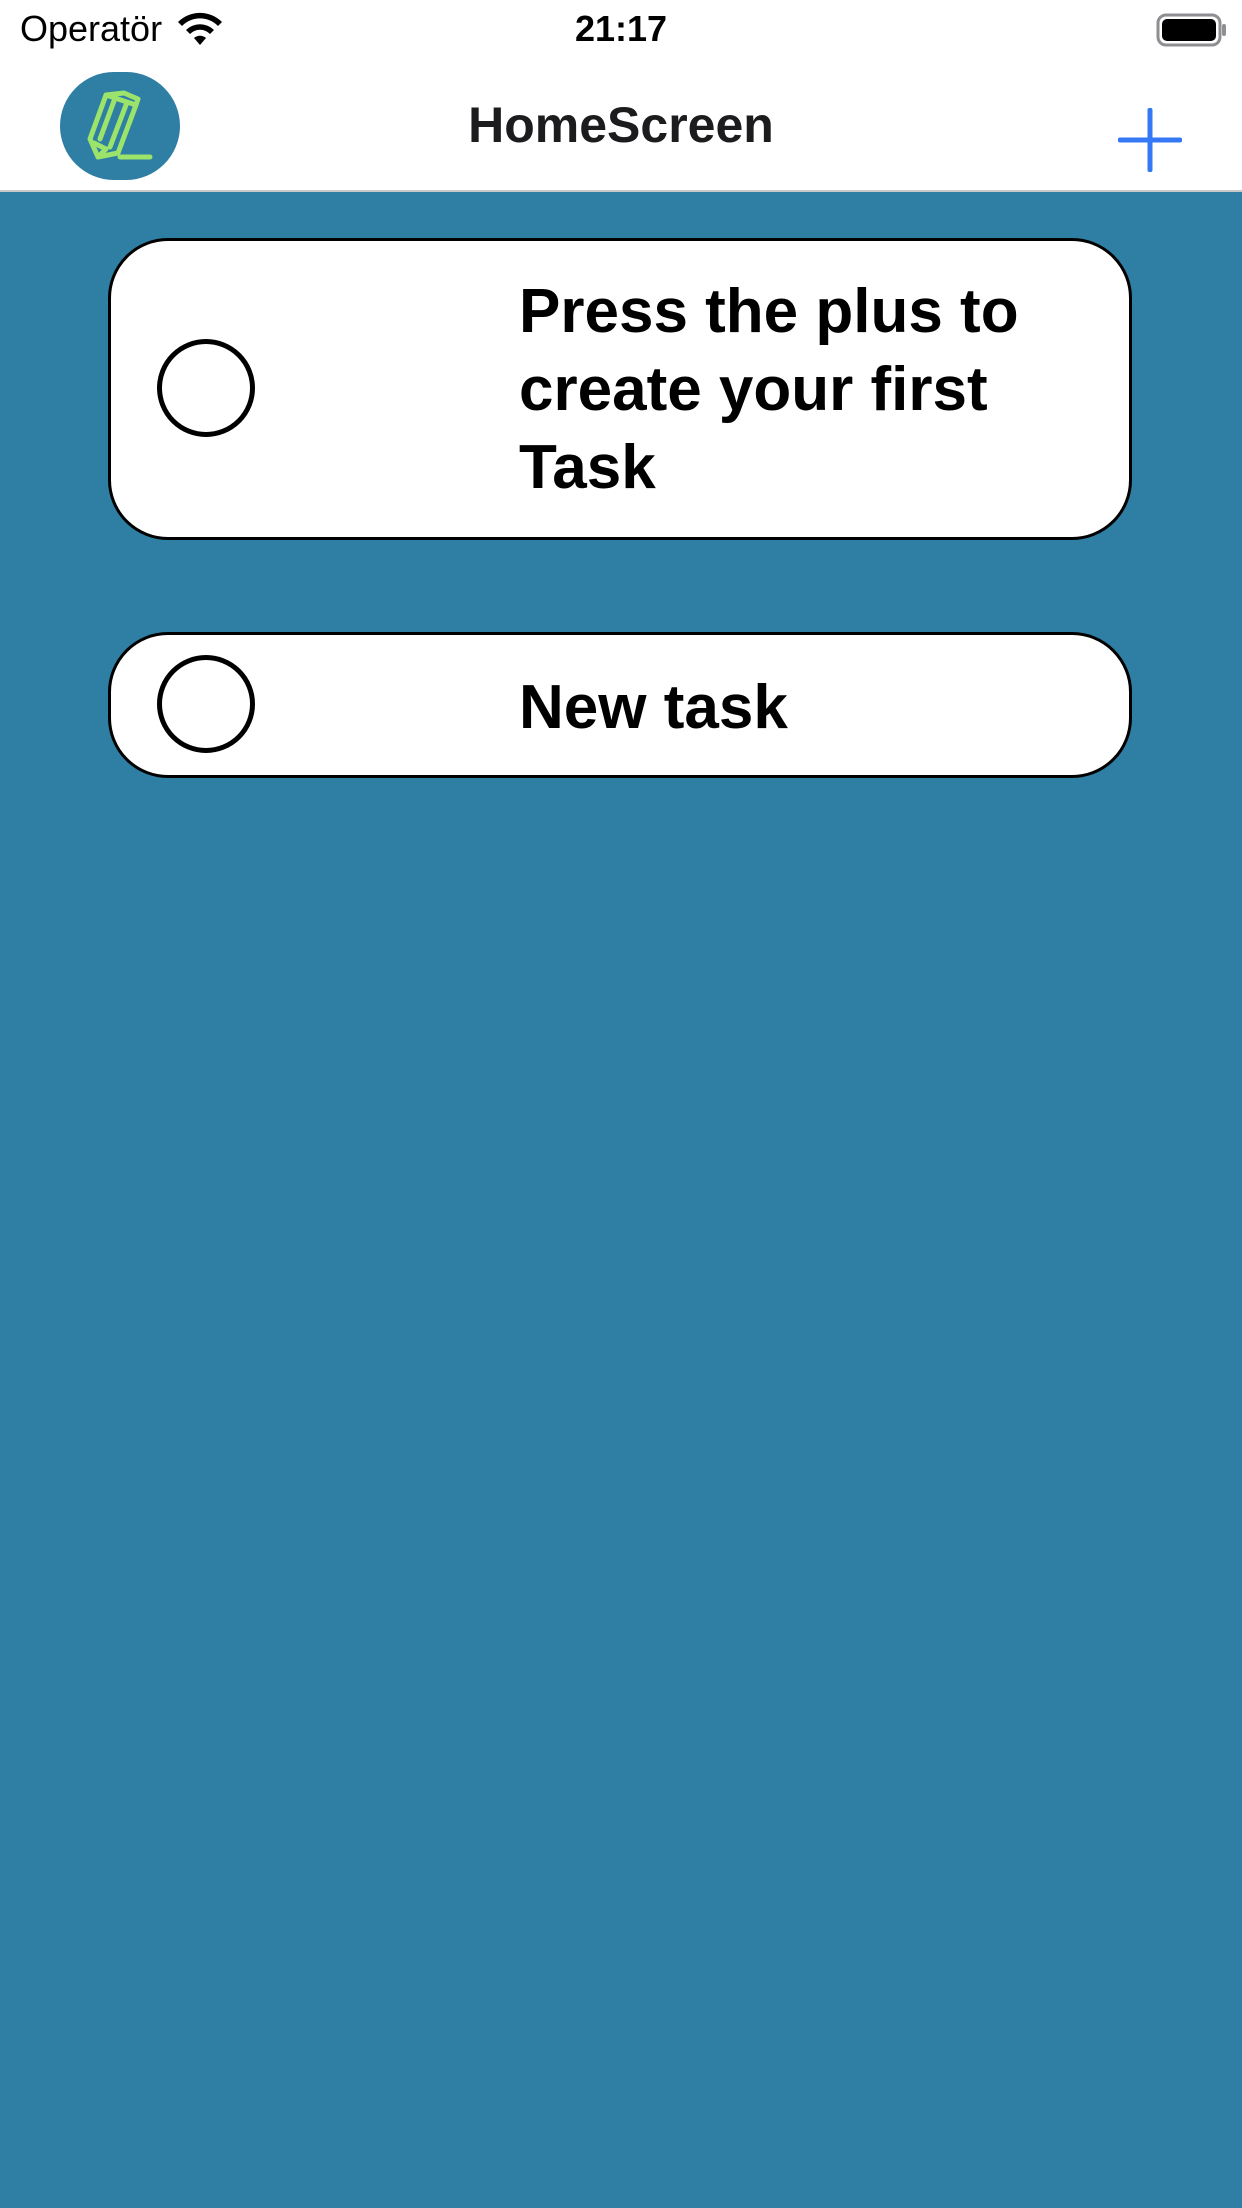 The image size is (1242, 2208). I want to click on navigation-bar: HomeScreen, so click(621, 127).